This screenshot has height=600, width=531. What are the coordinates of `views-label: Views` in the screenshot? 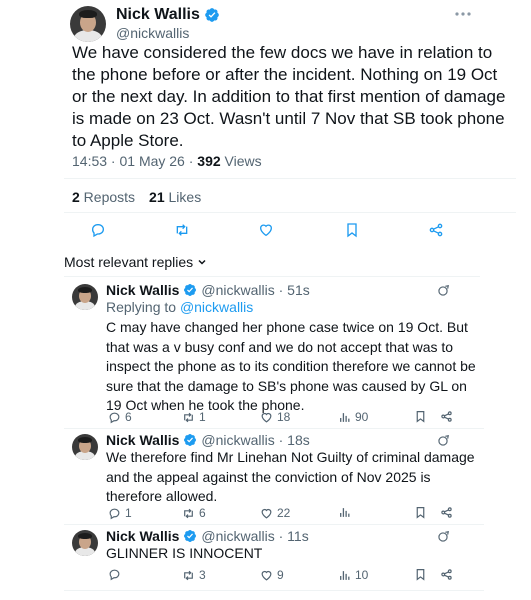 It's located at (241, 161).